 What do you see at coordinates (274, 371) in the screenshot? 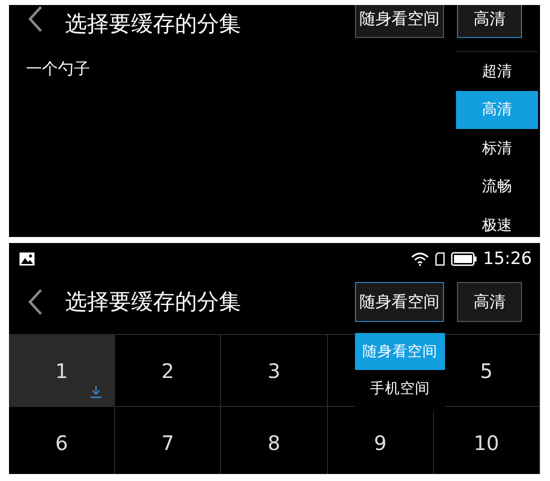
I see `episode-cell: 3` at bounding box center [274, 371].